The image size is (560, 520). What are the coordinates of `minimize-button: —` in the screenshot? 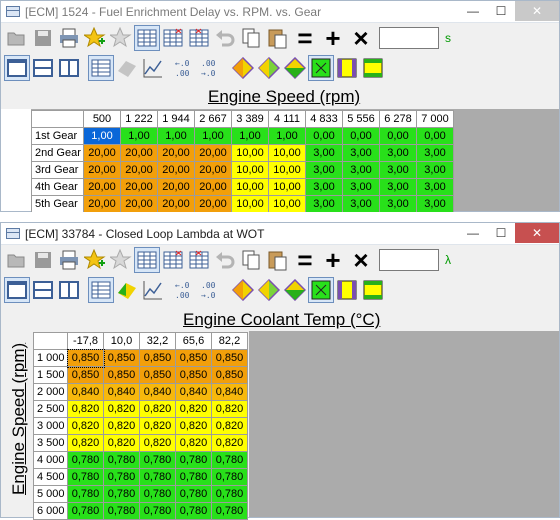 It's located at (473, 233).